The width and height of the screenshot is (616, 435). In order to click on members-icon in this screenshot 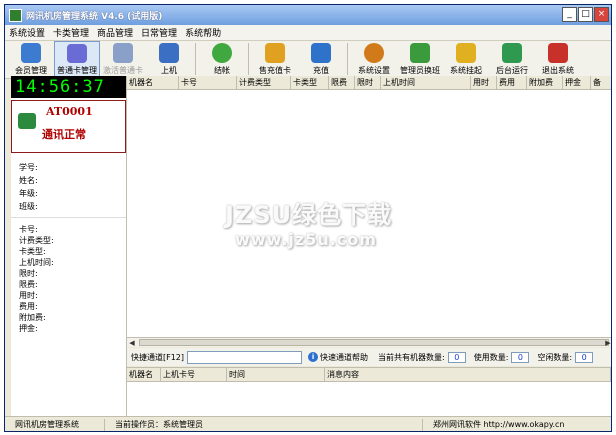, I will do `click(31, 53)`.